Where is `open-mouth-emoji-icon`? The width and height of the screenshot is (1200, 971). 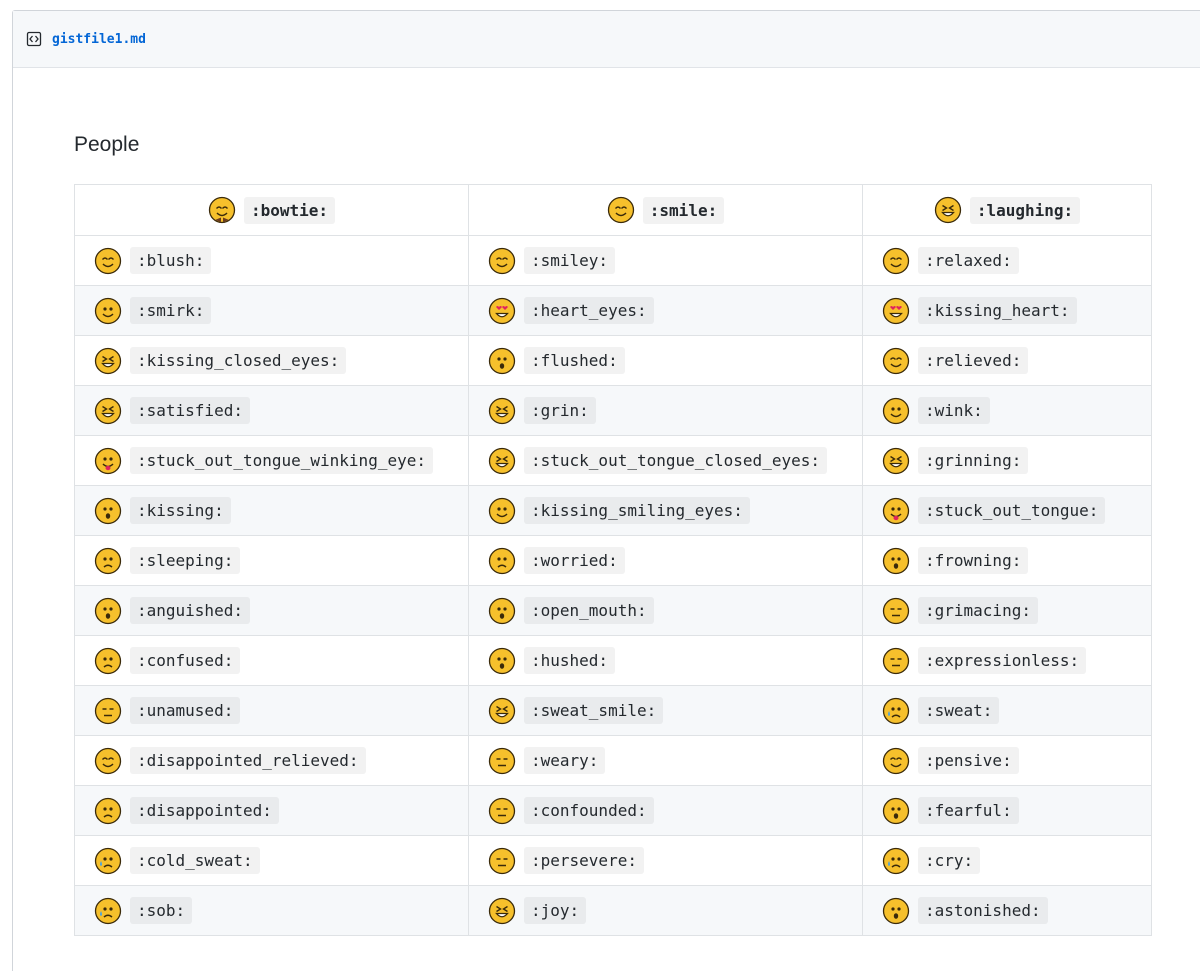 open-mouth-emoji-icon is located at coordinates (502, 611).